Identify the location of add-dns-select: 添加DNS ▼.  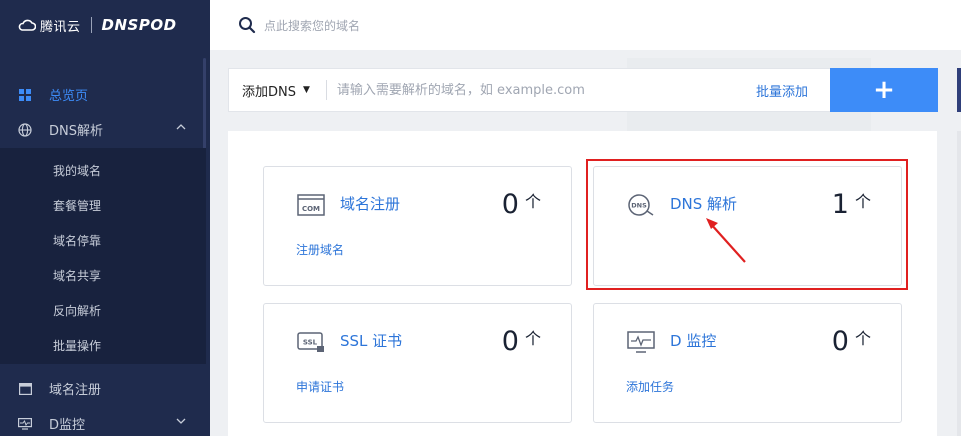
(276, 90).